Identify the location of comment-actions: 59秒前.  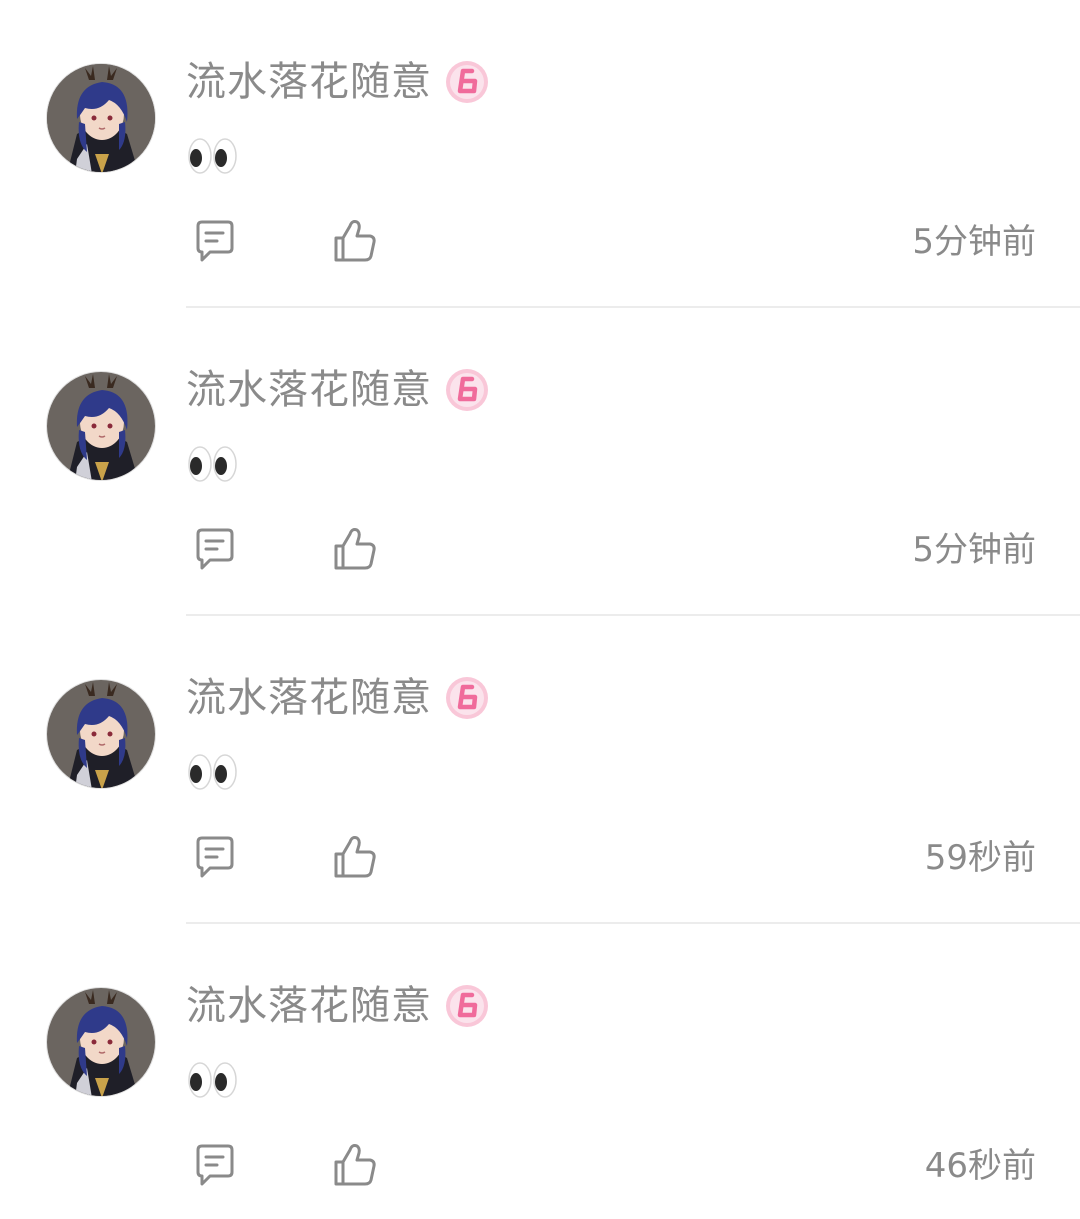
(611, 858).